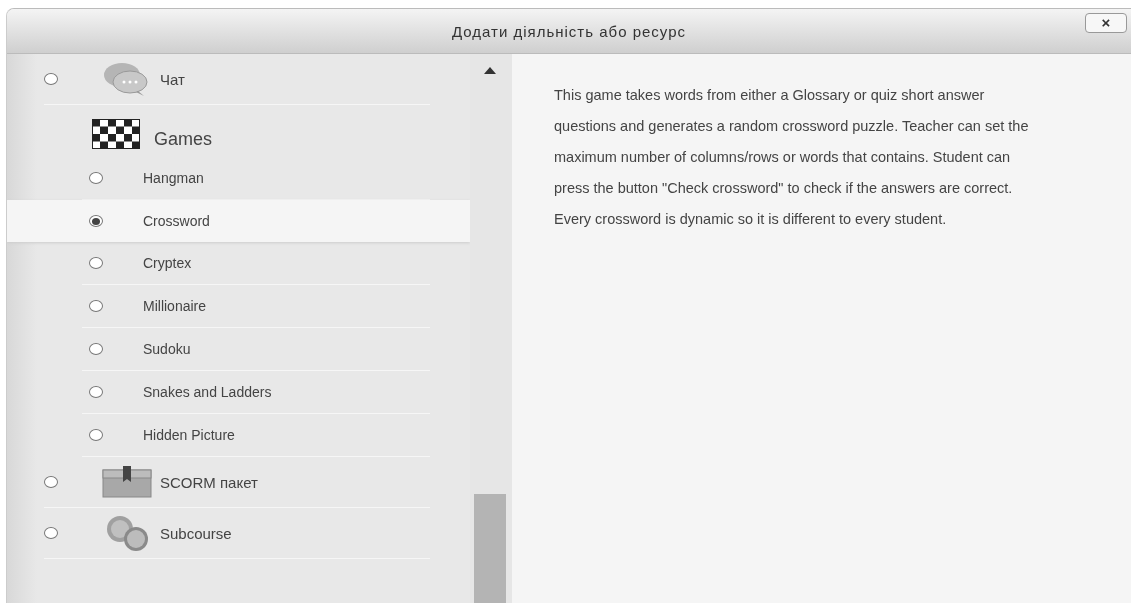  Describe the element at coordinates (491, 328) in the screenshot. I see `scrollbar` at that location.